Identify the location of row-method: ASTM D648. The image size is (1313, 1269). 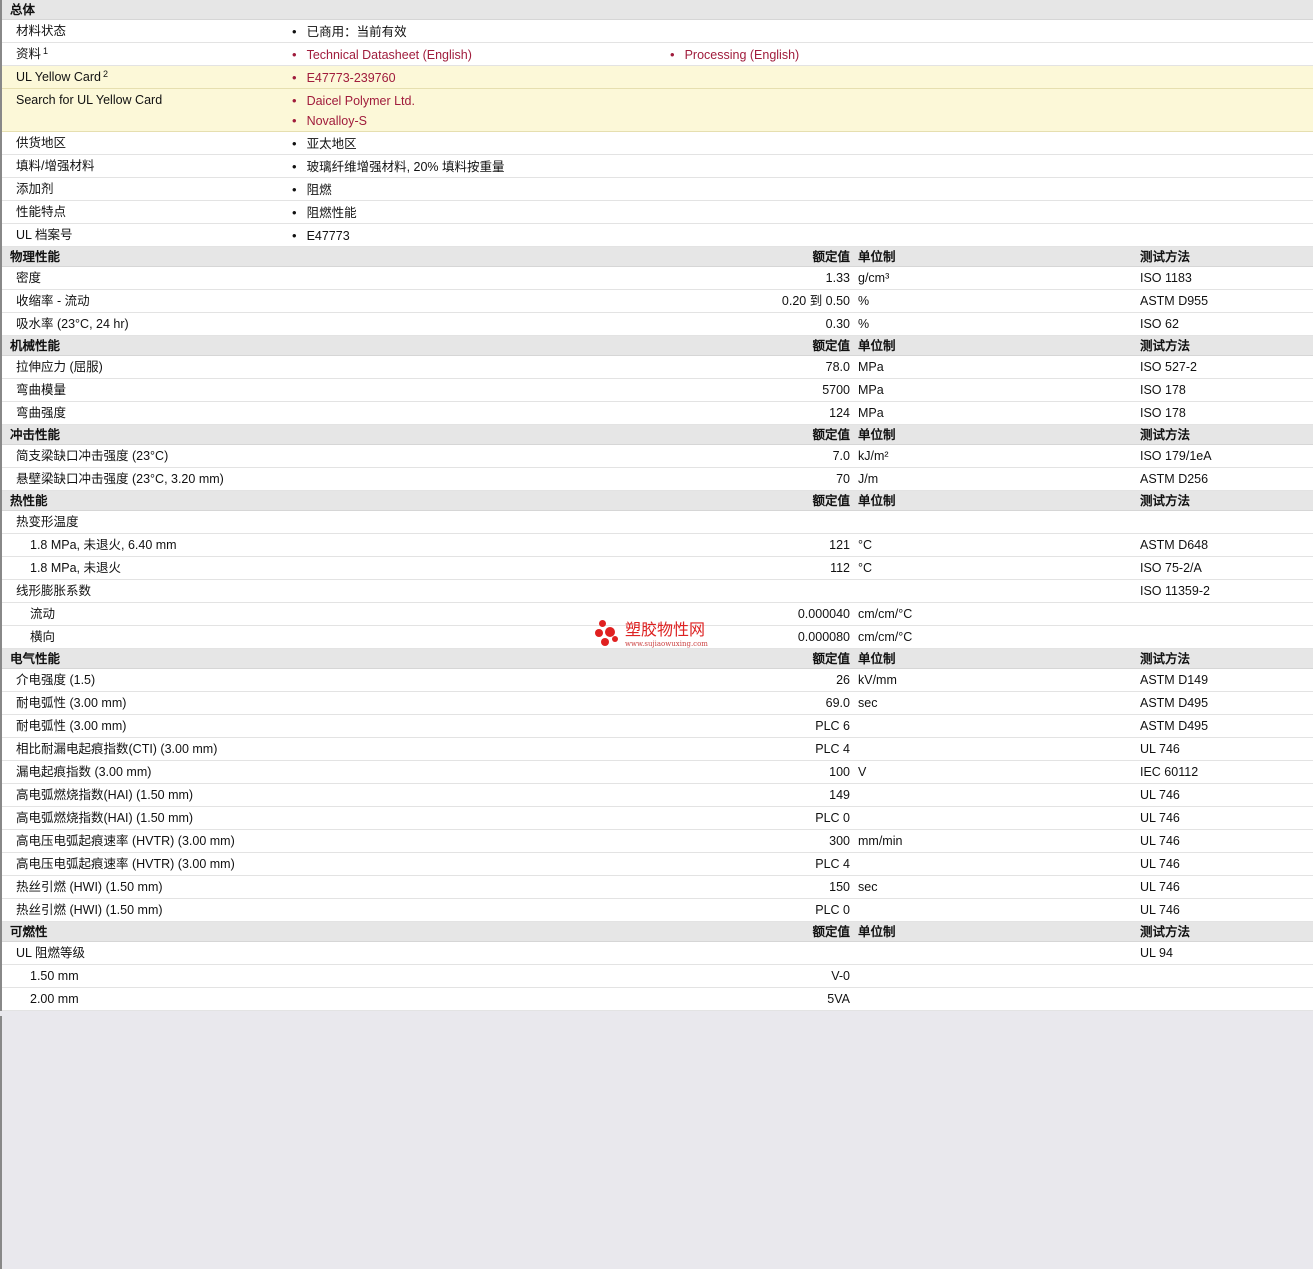
(1174, 545).